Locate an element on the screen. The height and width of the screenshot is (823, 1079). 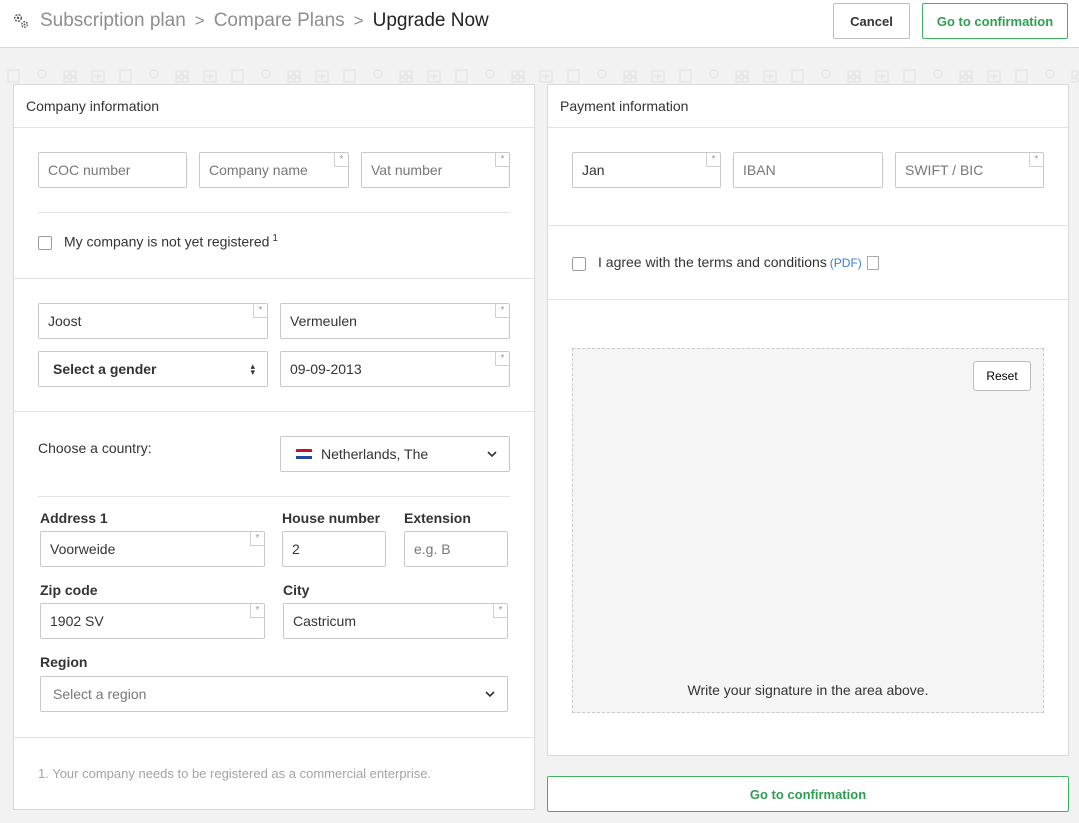
birth-date-value: 09-09-2013 is located at coordinates (326, 369).